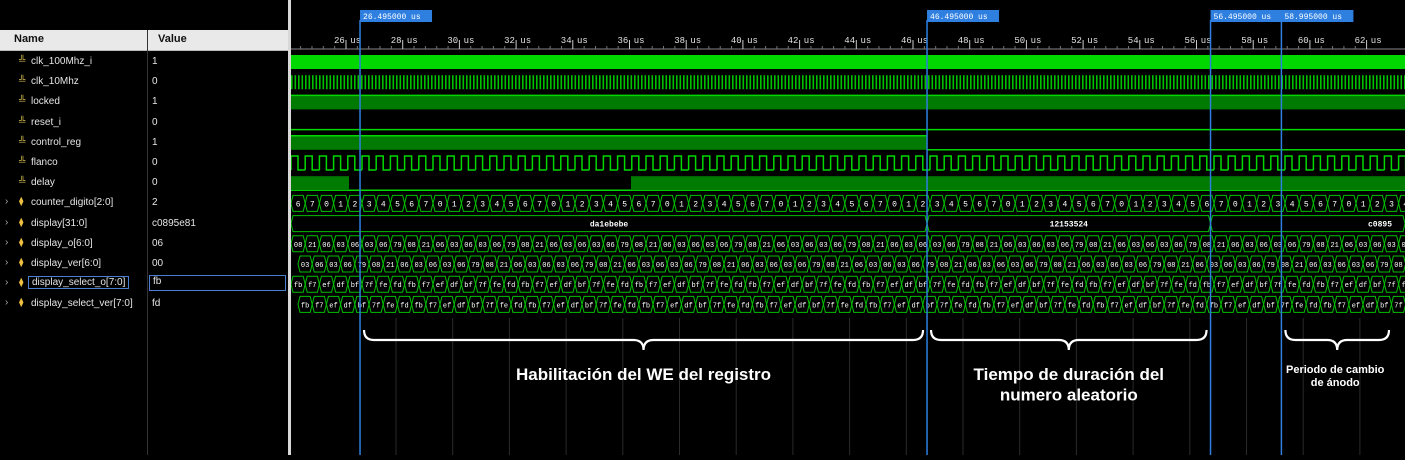 Image resolution: width=1405 pixels, height=460 pixels. What do you see at coordinates (144, 82) in the screenshot?
I see `signal-row: ╩ clk_10Mhz 0` at bounding box center [144, 82].